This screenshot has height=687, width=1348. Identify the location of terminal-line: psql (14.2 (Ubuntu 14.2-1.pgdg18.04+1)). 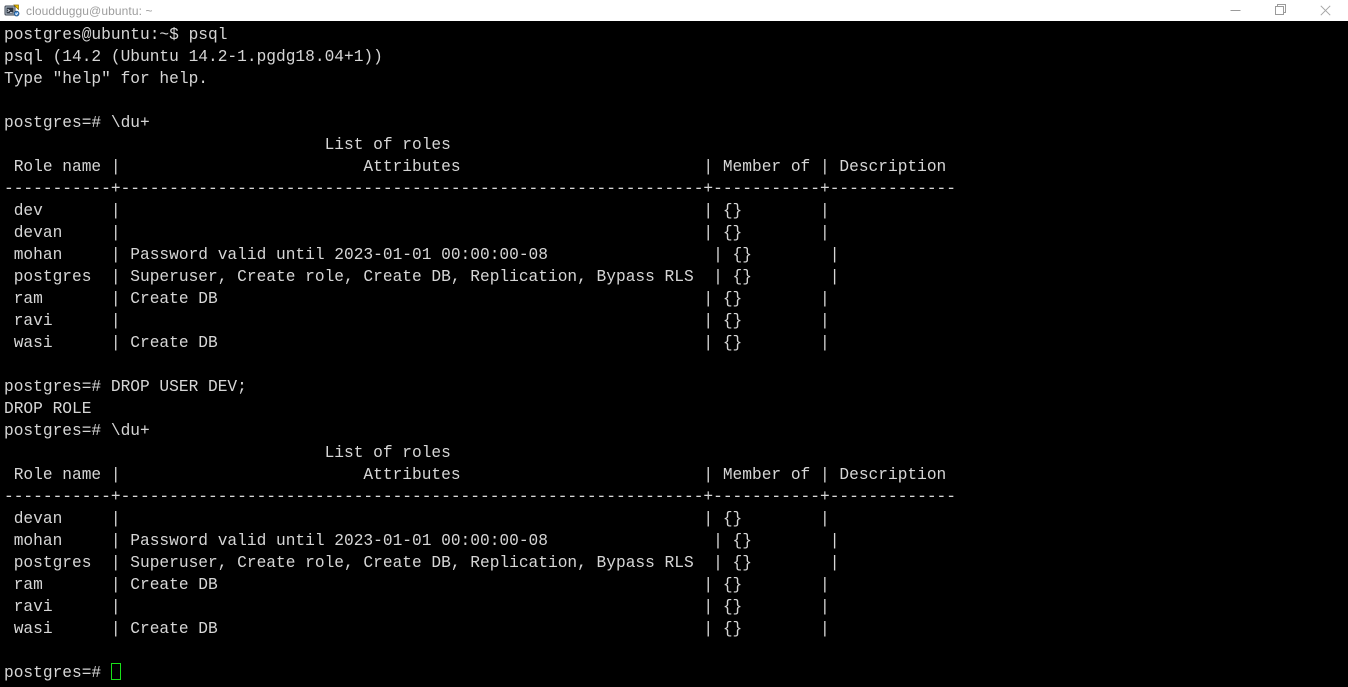
(193, 57).